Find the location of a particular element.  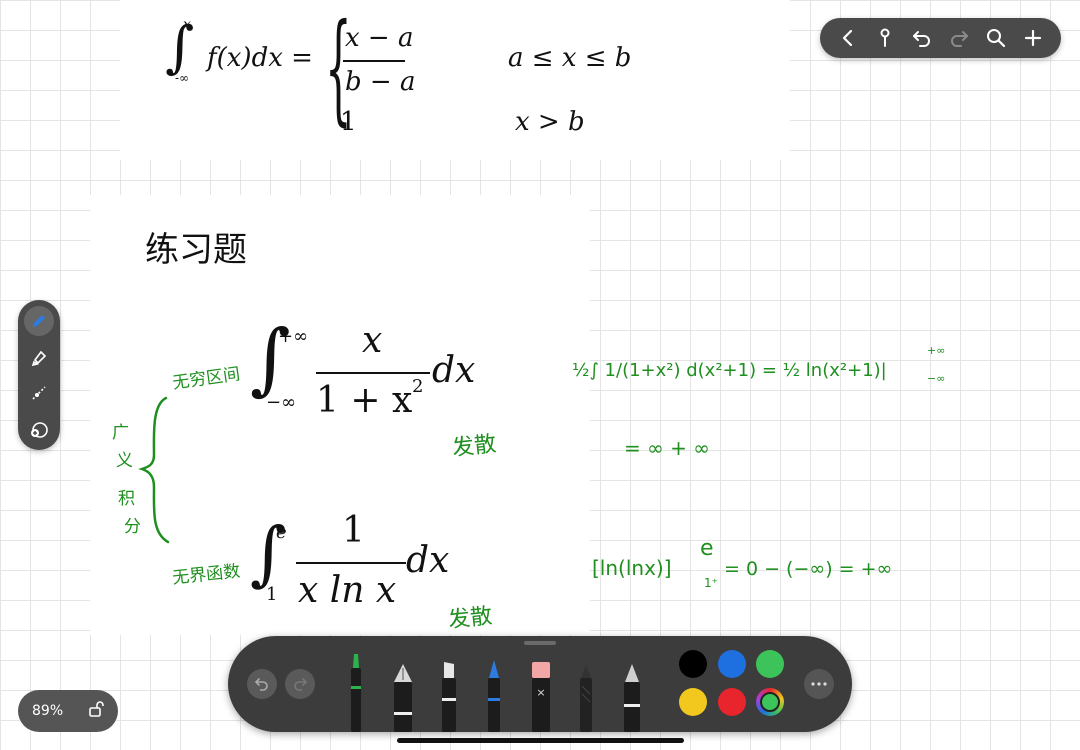

case2-val: 1 is located at coordinates (348, 122).